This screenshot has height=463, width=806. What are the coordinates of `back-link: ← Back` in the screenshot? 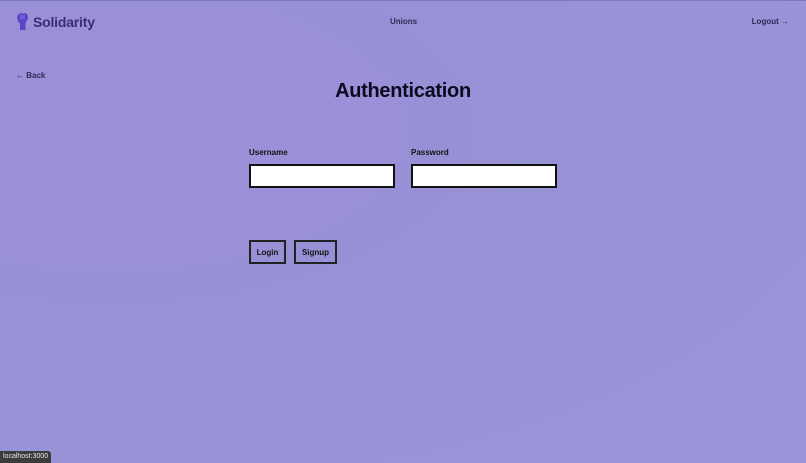 It's located at (30, 75).